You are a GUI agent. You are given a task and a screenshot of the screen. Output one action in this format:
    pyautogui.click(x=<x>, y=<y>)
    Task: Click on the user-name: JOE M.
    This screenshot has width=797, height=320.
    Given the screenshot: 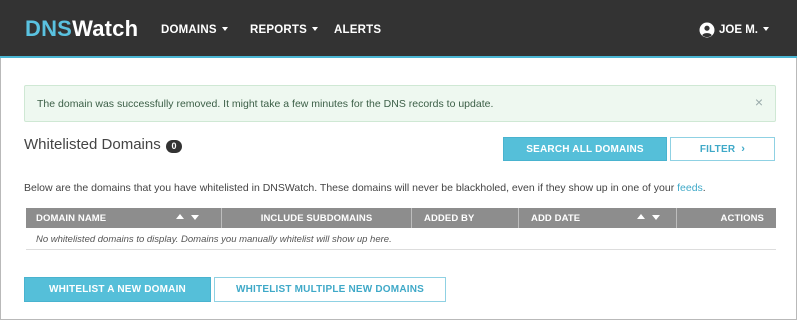 What is the action you would take?
    pyautogui.click(x=738, y=30)
    